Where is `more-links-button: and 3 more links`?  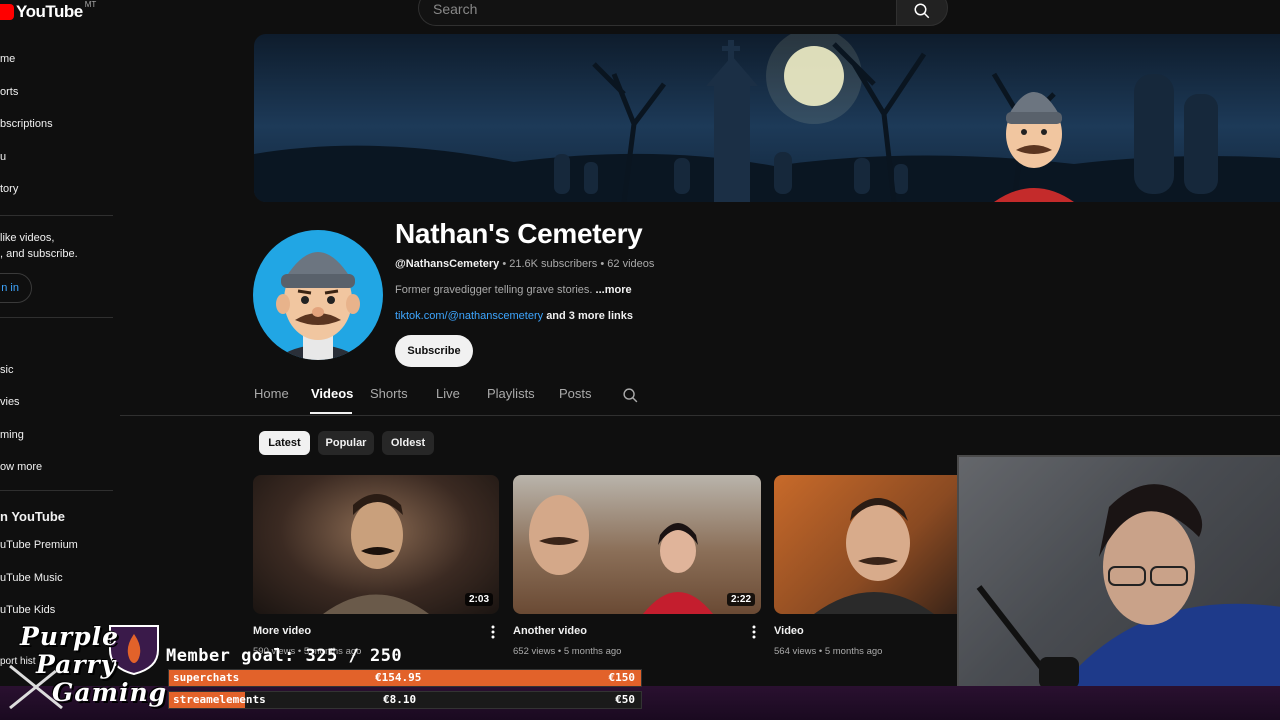 more-links-button: and 3 more links is located at coordinates (589, 316).